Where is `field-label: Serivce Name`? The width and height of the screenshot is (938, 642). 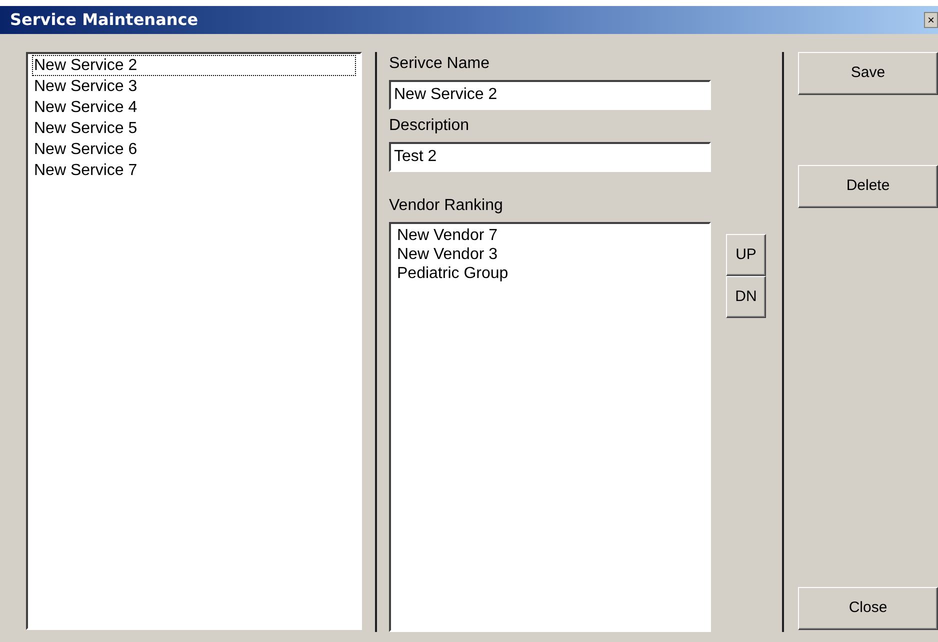 field-label: Serivce Name is located at coordinates (439, 64).